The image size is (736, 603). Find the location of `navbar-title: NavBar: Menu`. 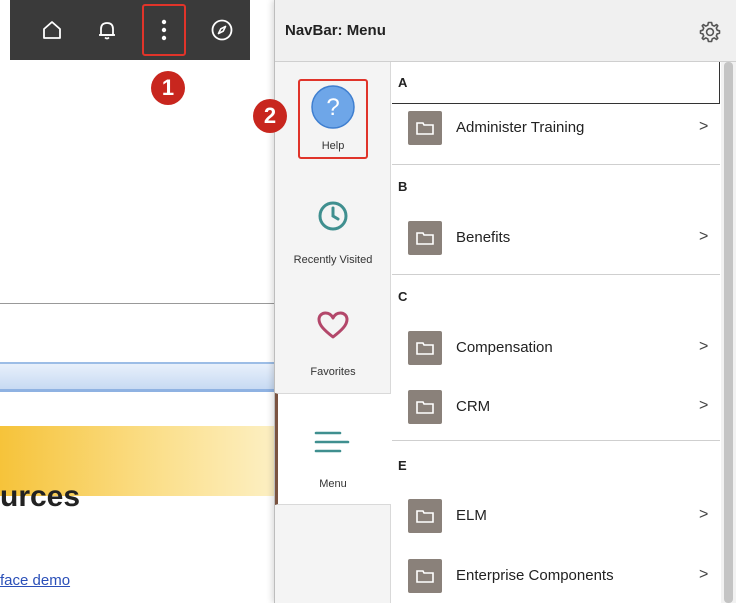

navbar-title: NavBar: Menu is located at coordinates (335, 30).